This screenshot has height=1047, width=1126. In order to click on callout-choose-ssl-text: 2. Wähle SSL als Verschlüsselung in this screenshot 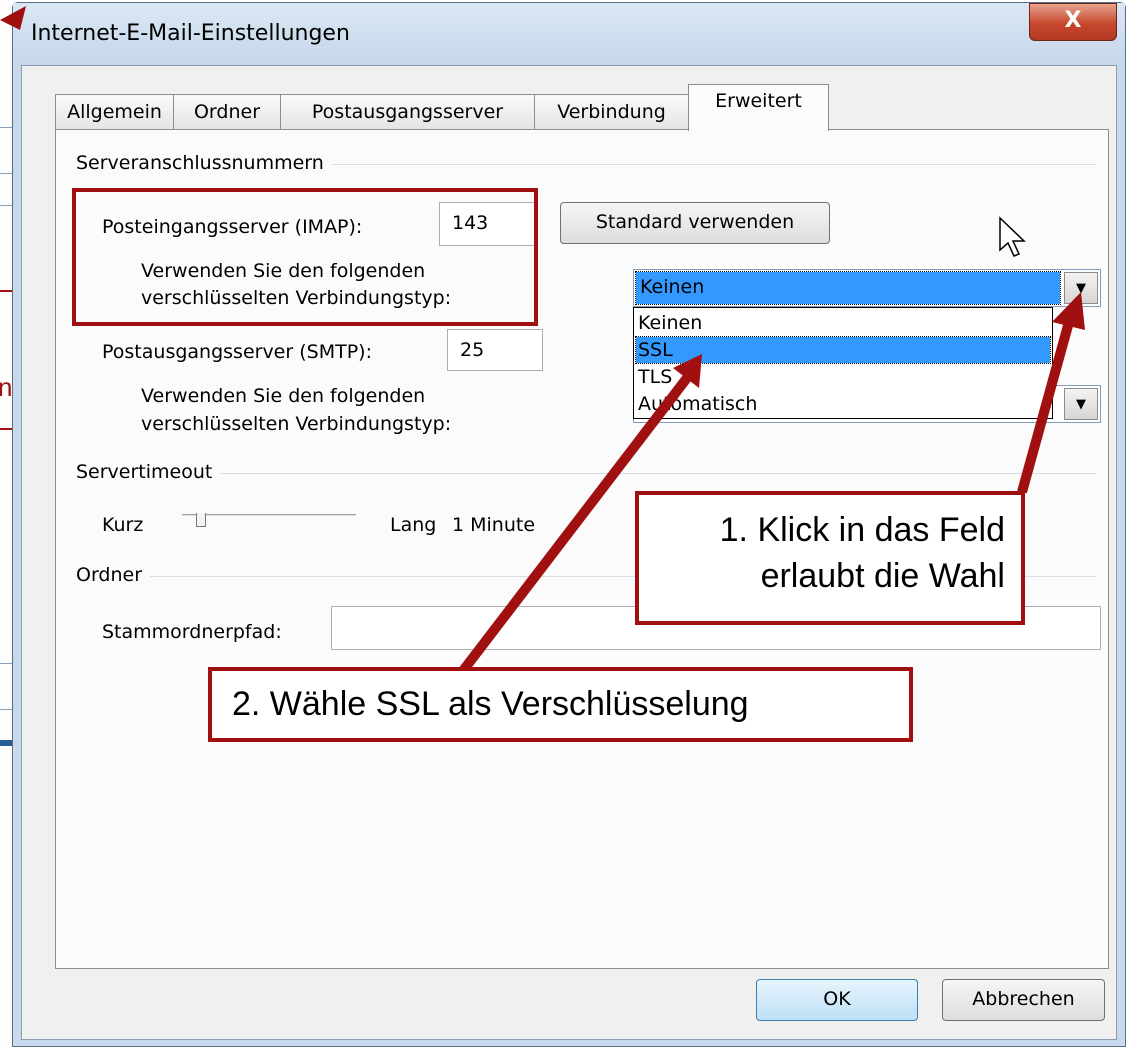, I will do `click(490, 704)`.